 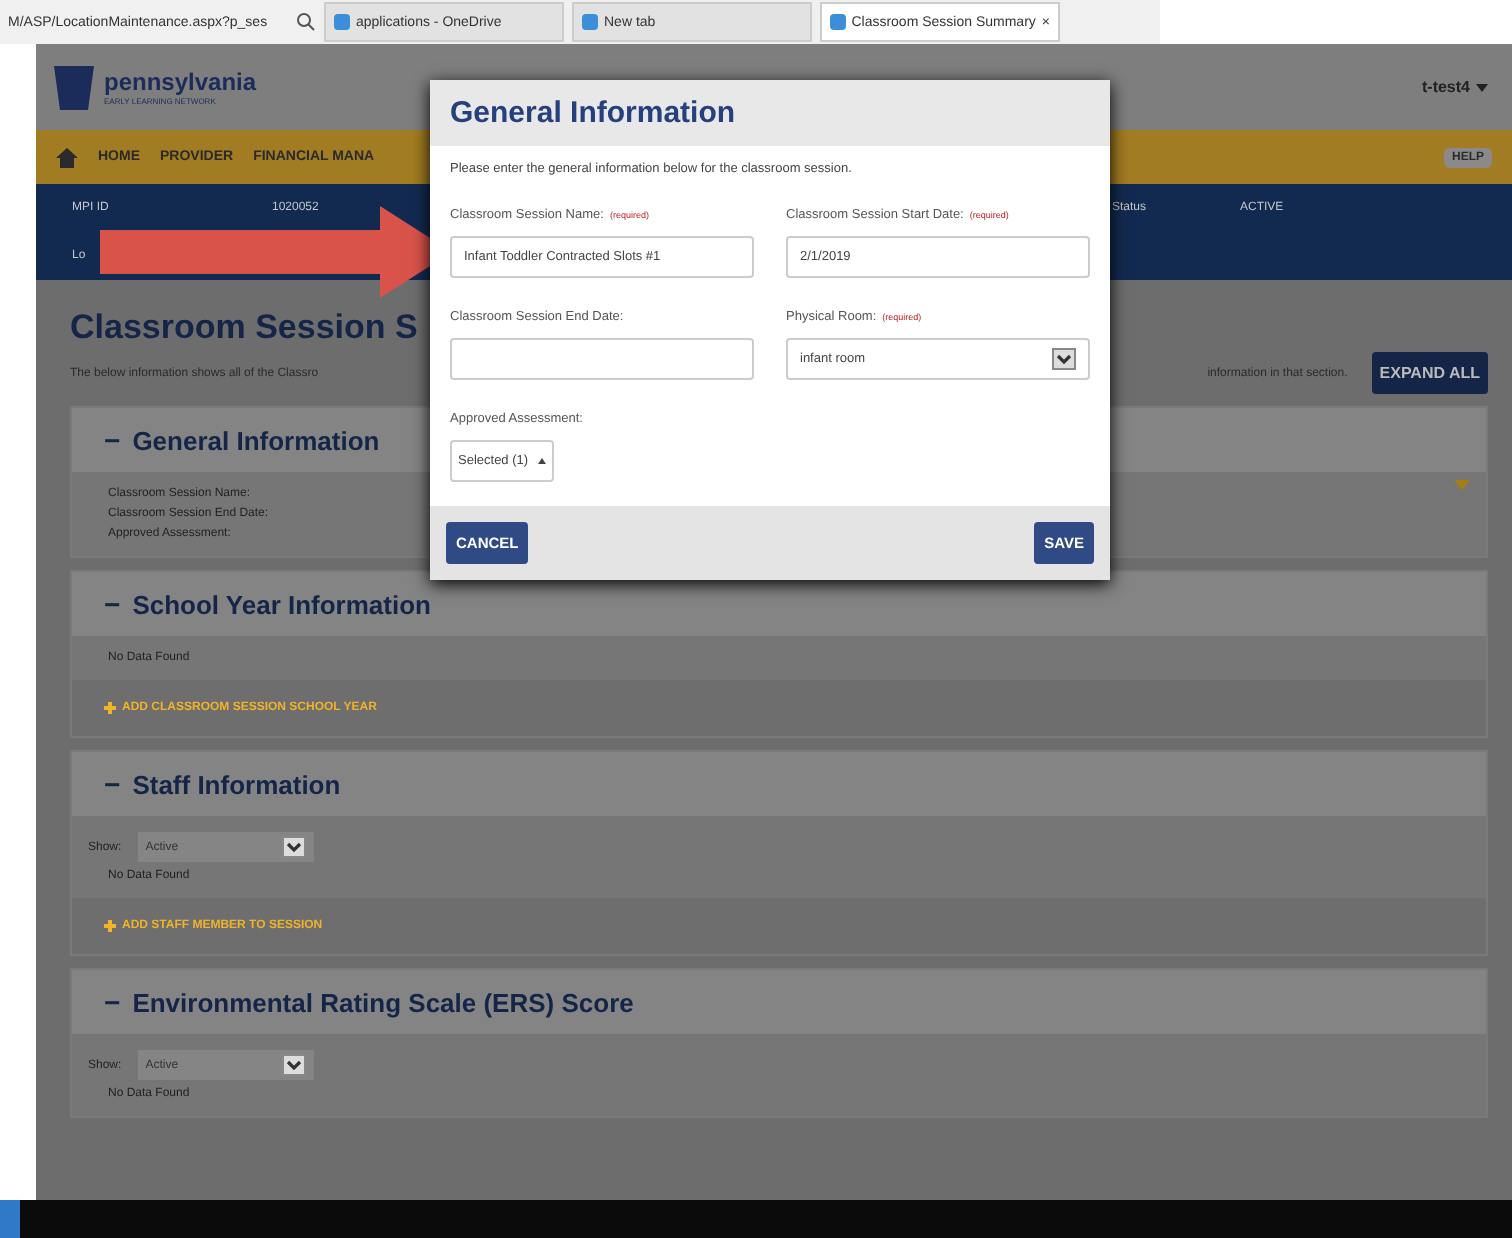 I want to click on start-button, so click(x=10, y=1219).